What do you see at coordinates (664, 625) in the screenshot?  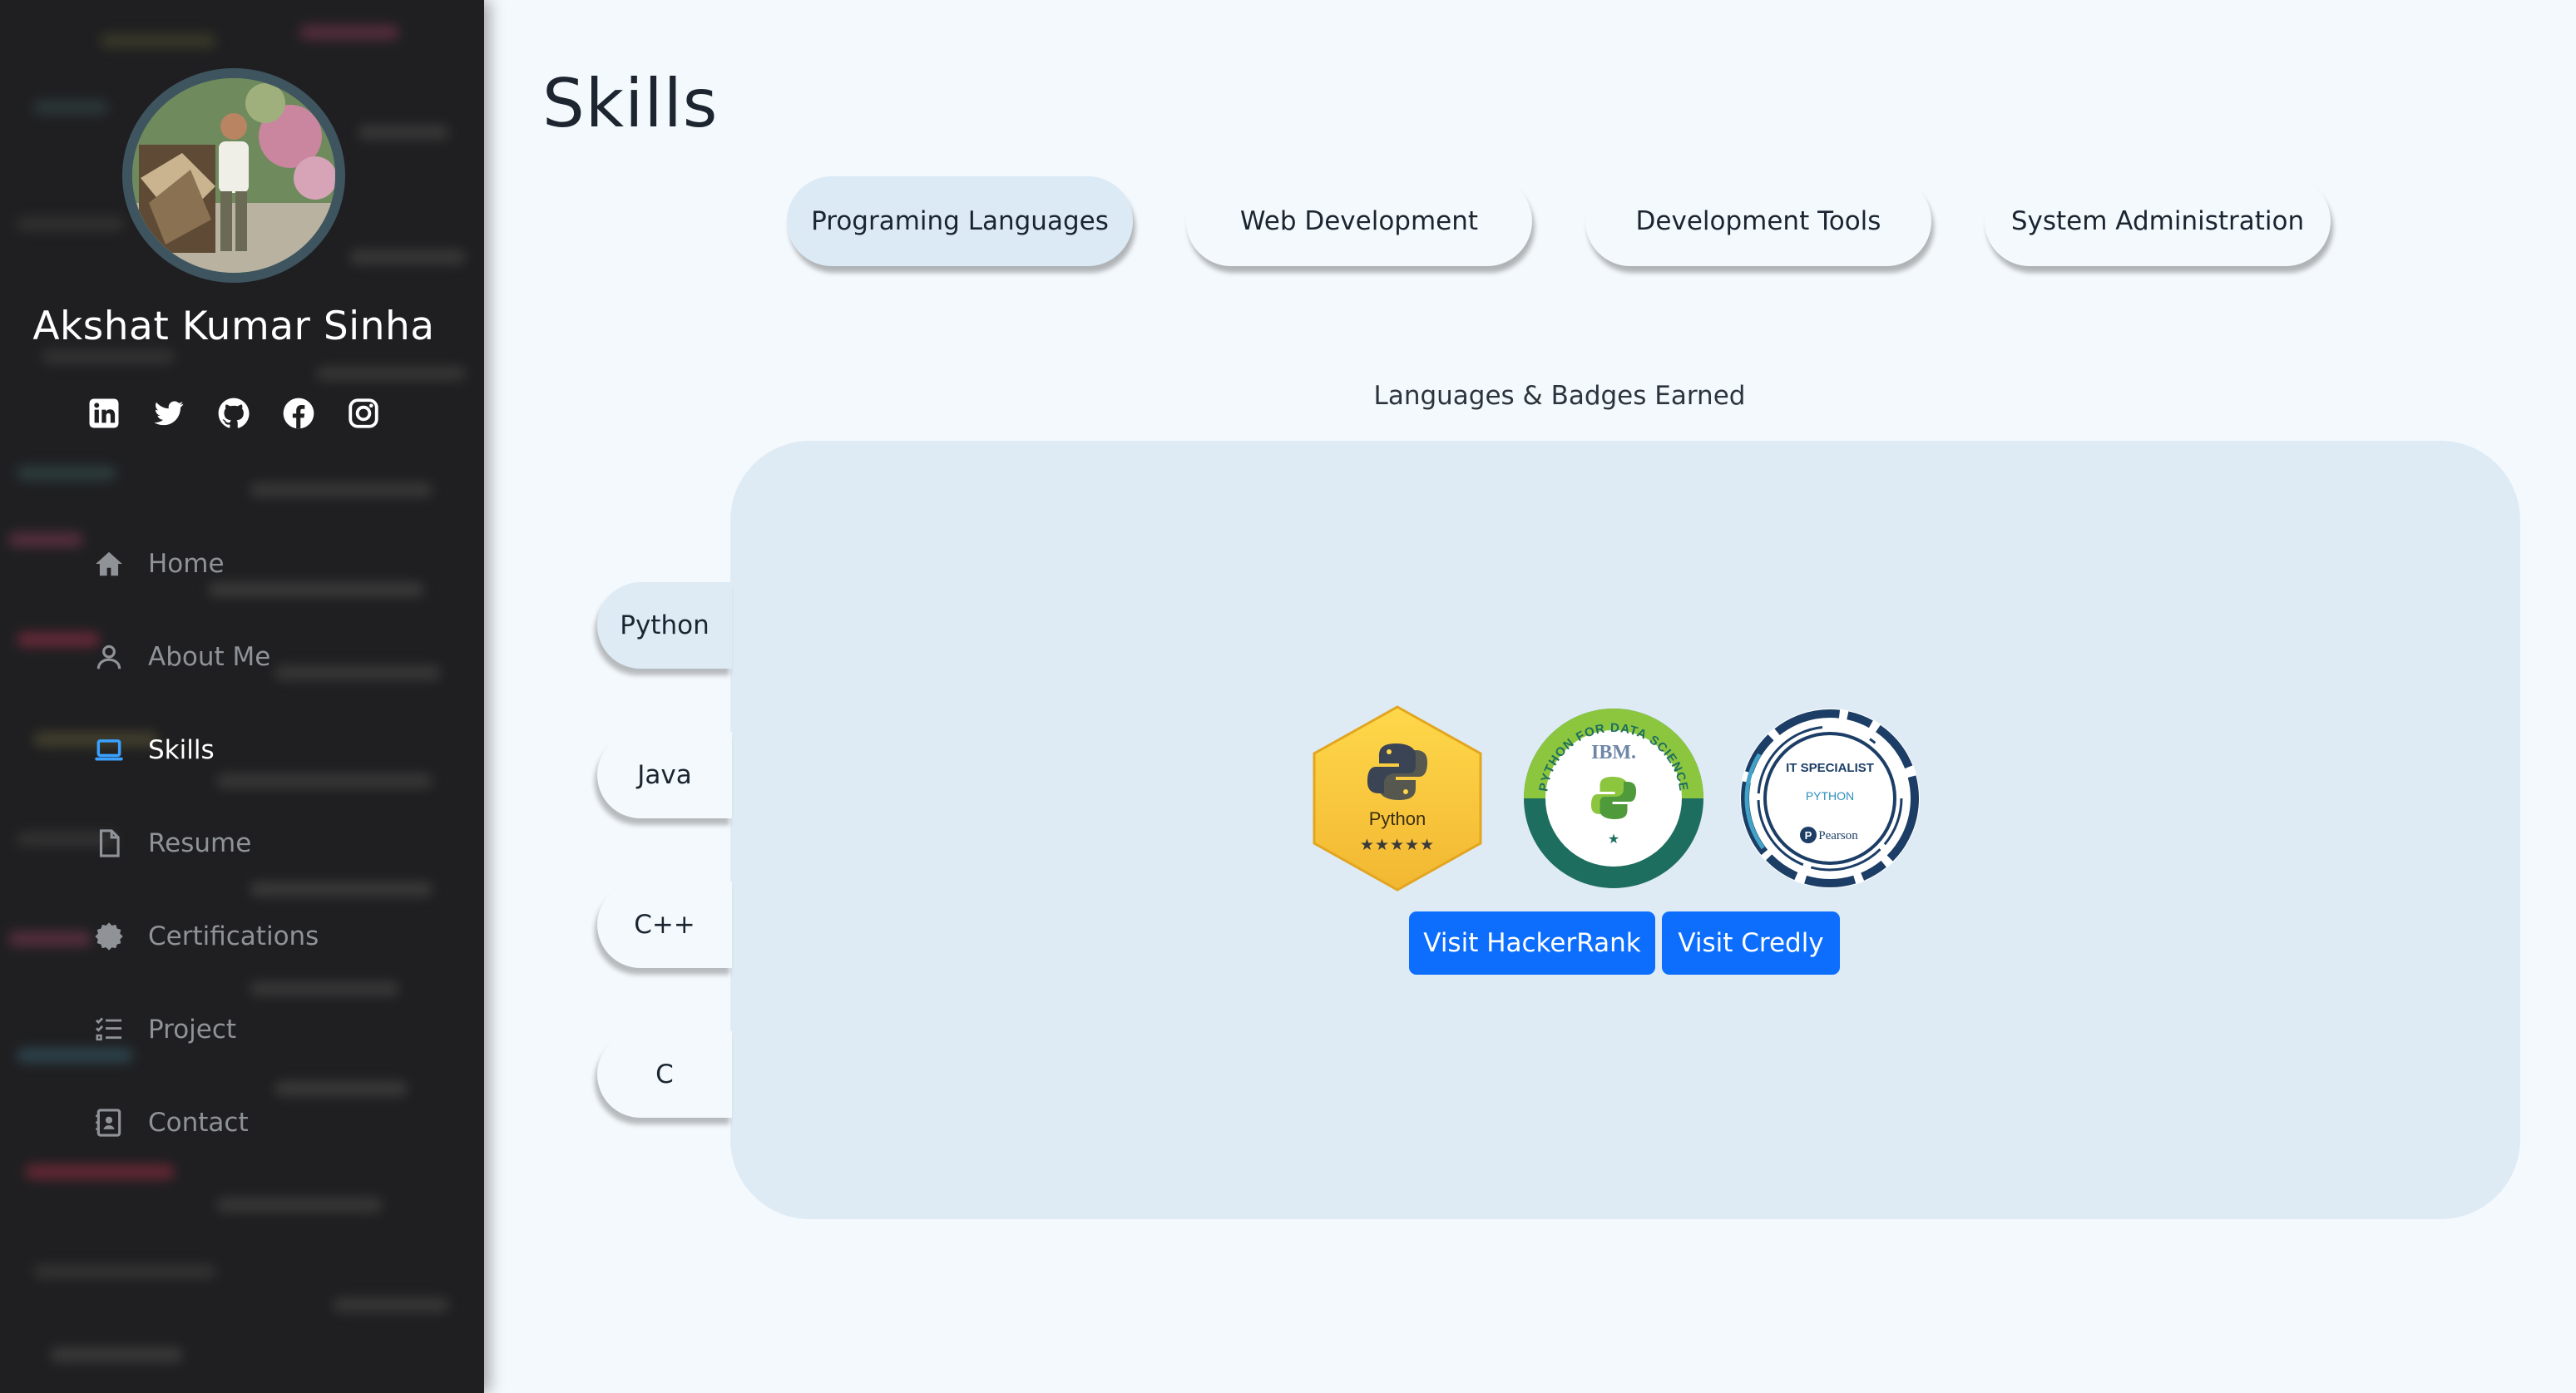 I see `language-tab-python: Python` at bounding box center [664, 625].